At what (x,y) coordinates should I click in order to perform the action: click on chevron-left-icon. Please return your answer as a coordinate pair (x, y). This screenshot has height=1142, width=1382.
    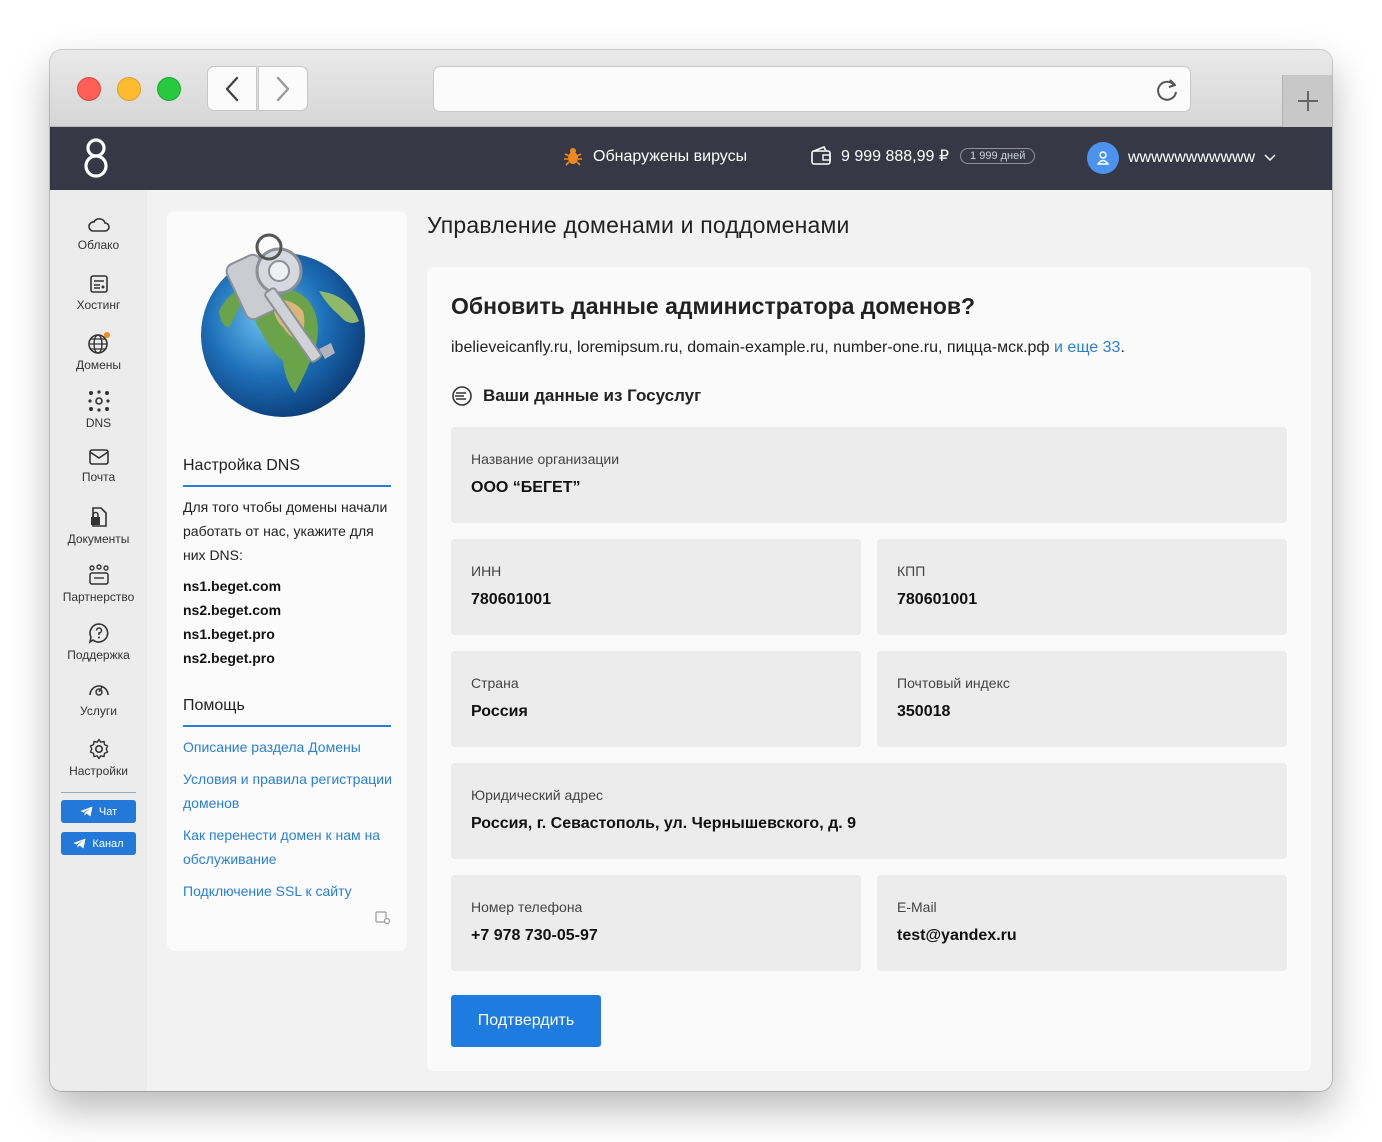
    Looking at the image, I should click on (232, 88).